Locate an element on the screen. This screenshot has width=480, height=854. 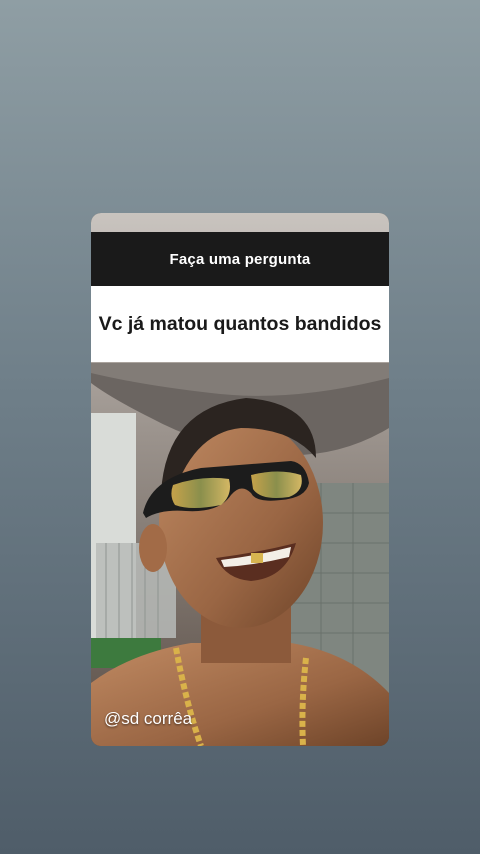
question-answer-text: Vc já matou quantos bandidos is located at coordinates (240, 323).